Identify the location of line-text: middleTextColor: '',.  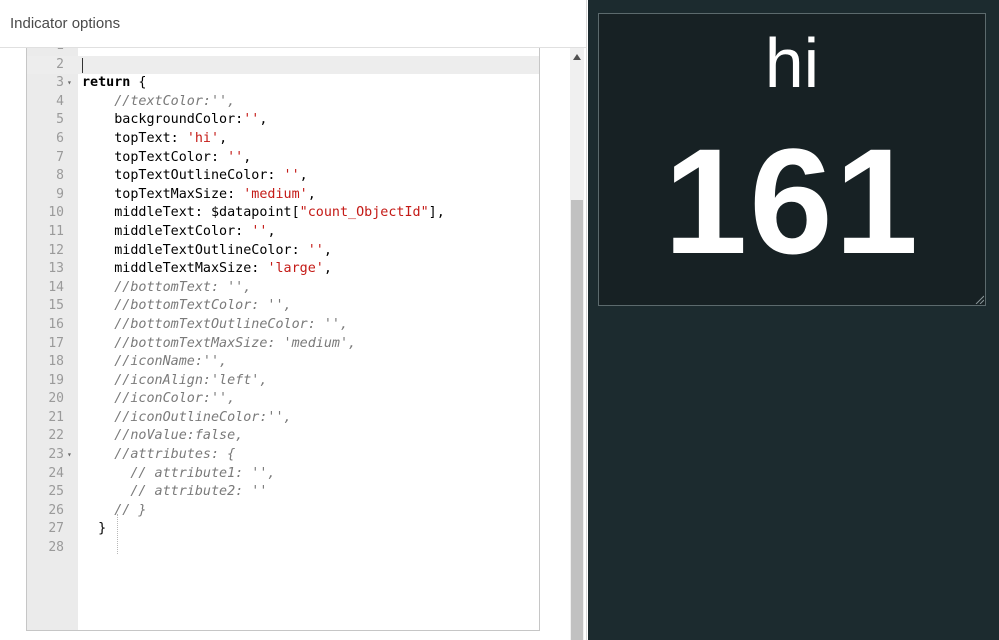
(178, 232).